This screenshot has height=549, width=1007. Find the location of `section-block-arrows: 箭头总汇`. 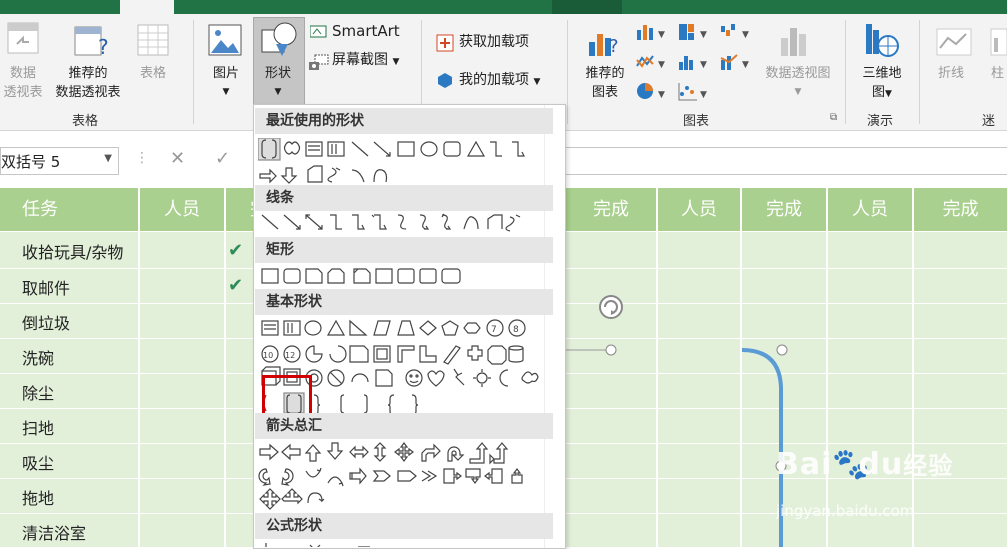

section-block-arrows: 箭头总汇 is located at coordinates (404, 426).